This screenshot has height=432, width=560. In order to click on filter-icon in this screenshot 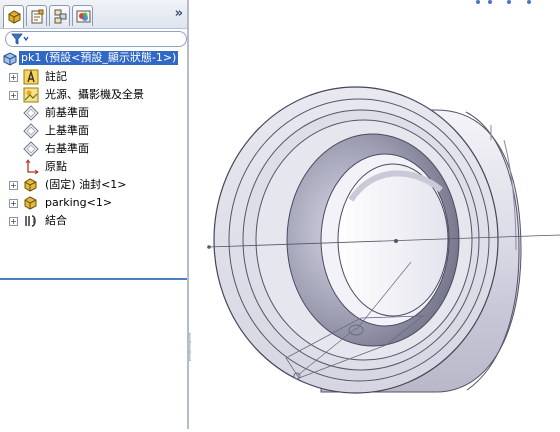, I will do `click(20, 39)`.